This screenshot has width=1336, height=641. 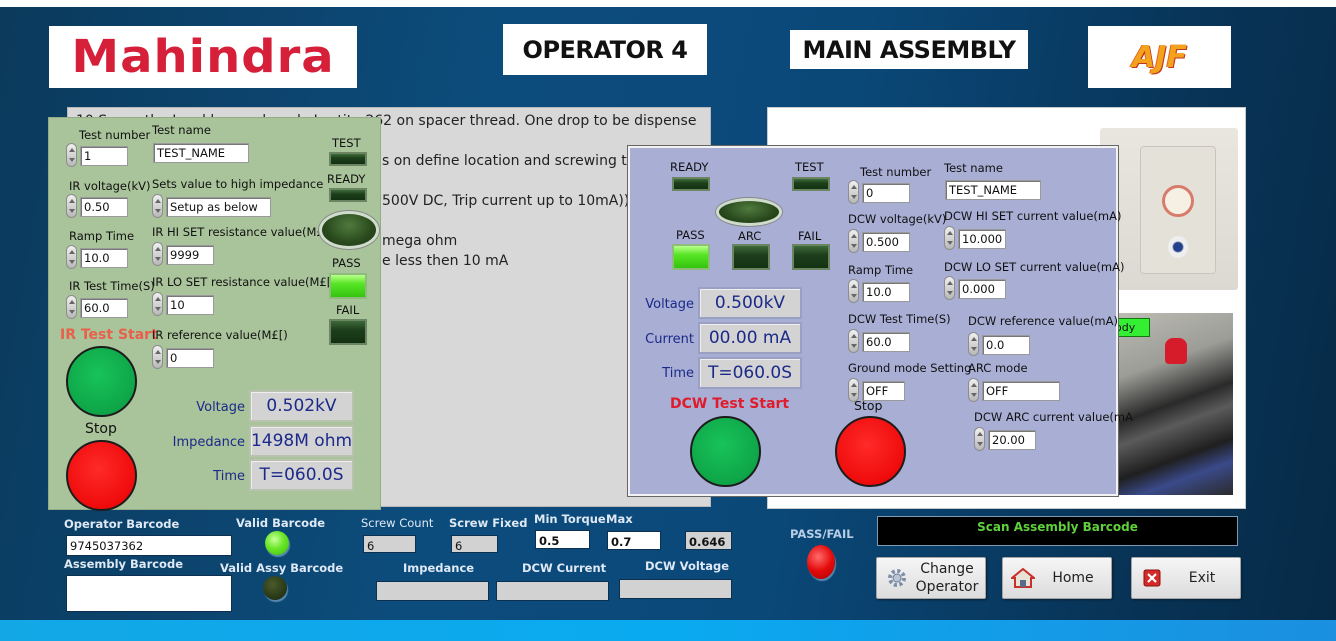 What do you see at coordinates (750, 303) in the screenshot?
I see `voltage-readout: 0.500kV` at bounding box center [750, 303].